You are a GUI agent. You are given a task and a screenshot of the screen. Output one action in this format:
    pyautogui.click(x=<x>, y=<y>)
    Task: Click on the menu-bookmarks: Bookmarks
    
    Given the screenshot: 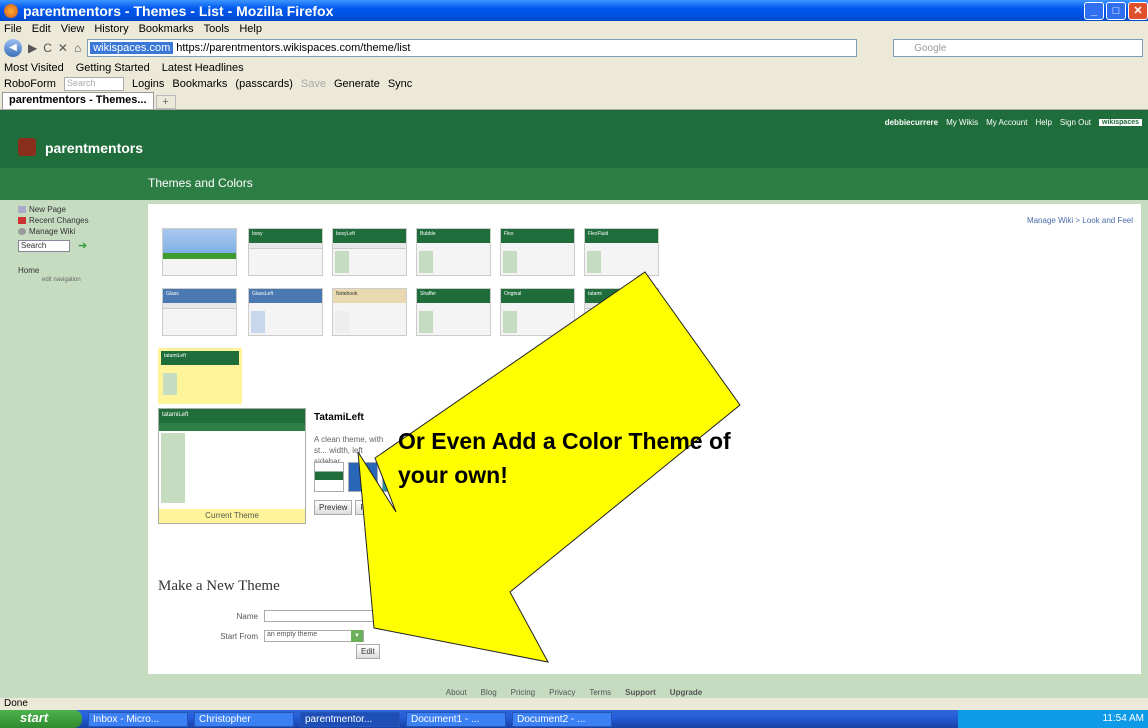 What is the action you would take?
    pyautogui.click(x=166, y=29)
    